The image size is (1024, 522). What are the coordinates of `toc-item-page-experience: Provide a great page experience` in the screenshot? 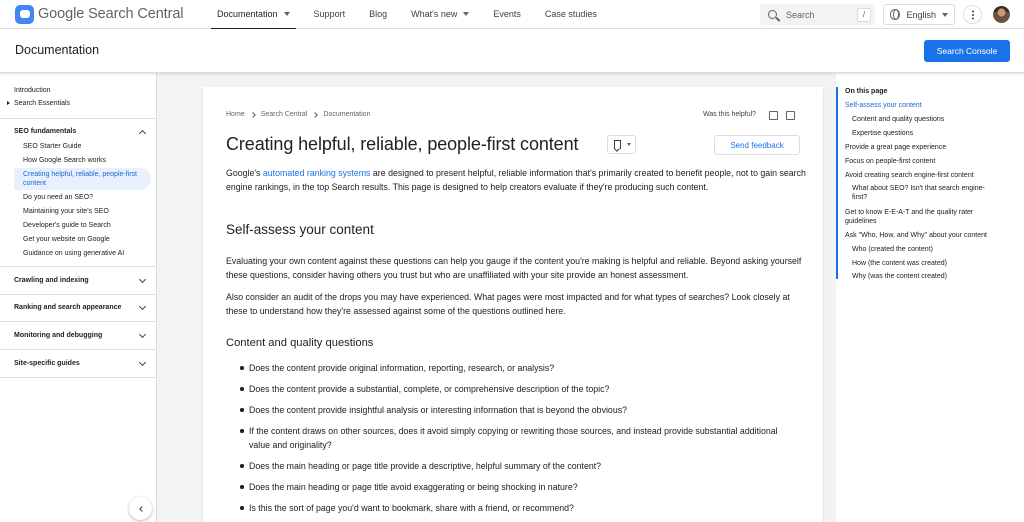 It's located at (920, 147).